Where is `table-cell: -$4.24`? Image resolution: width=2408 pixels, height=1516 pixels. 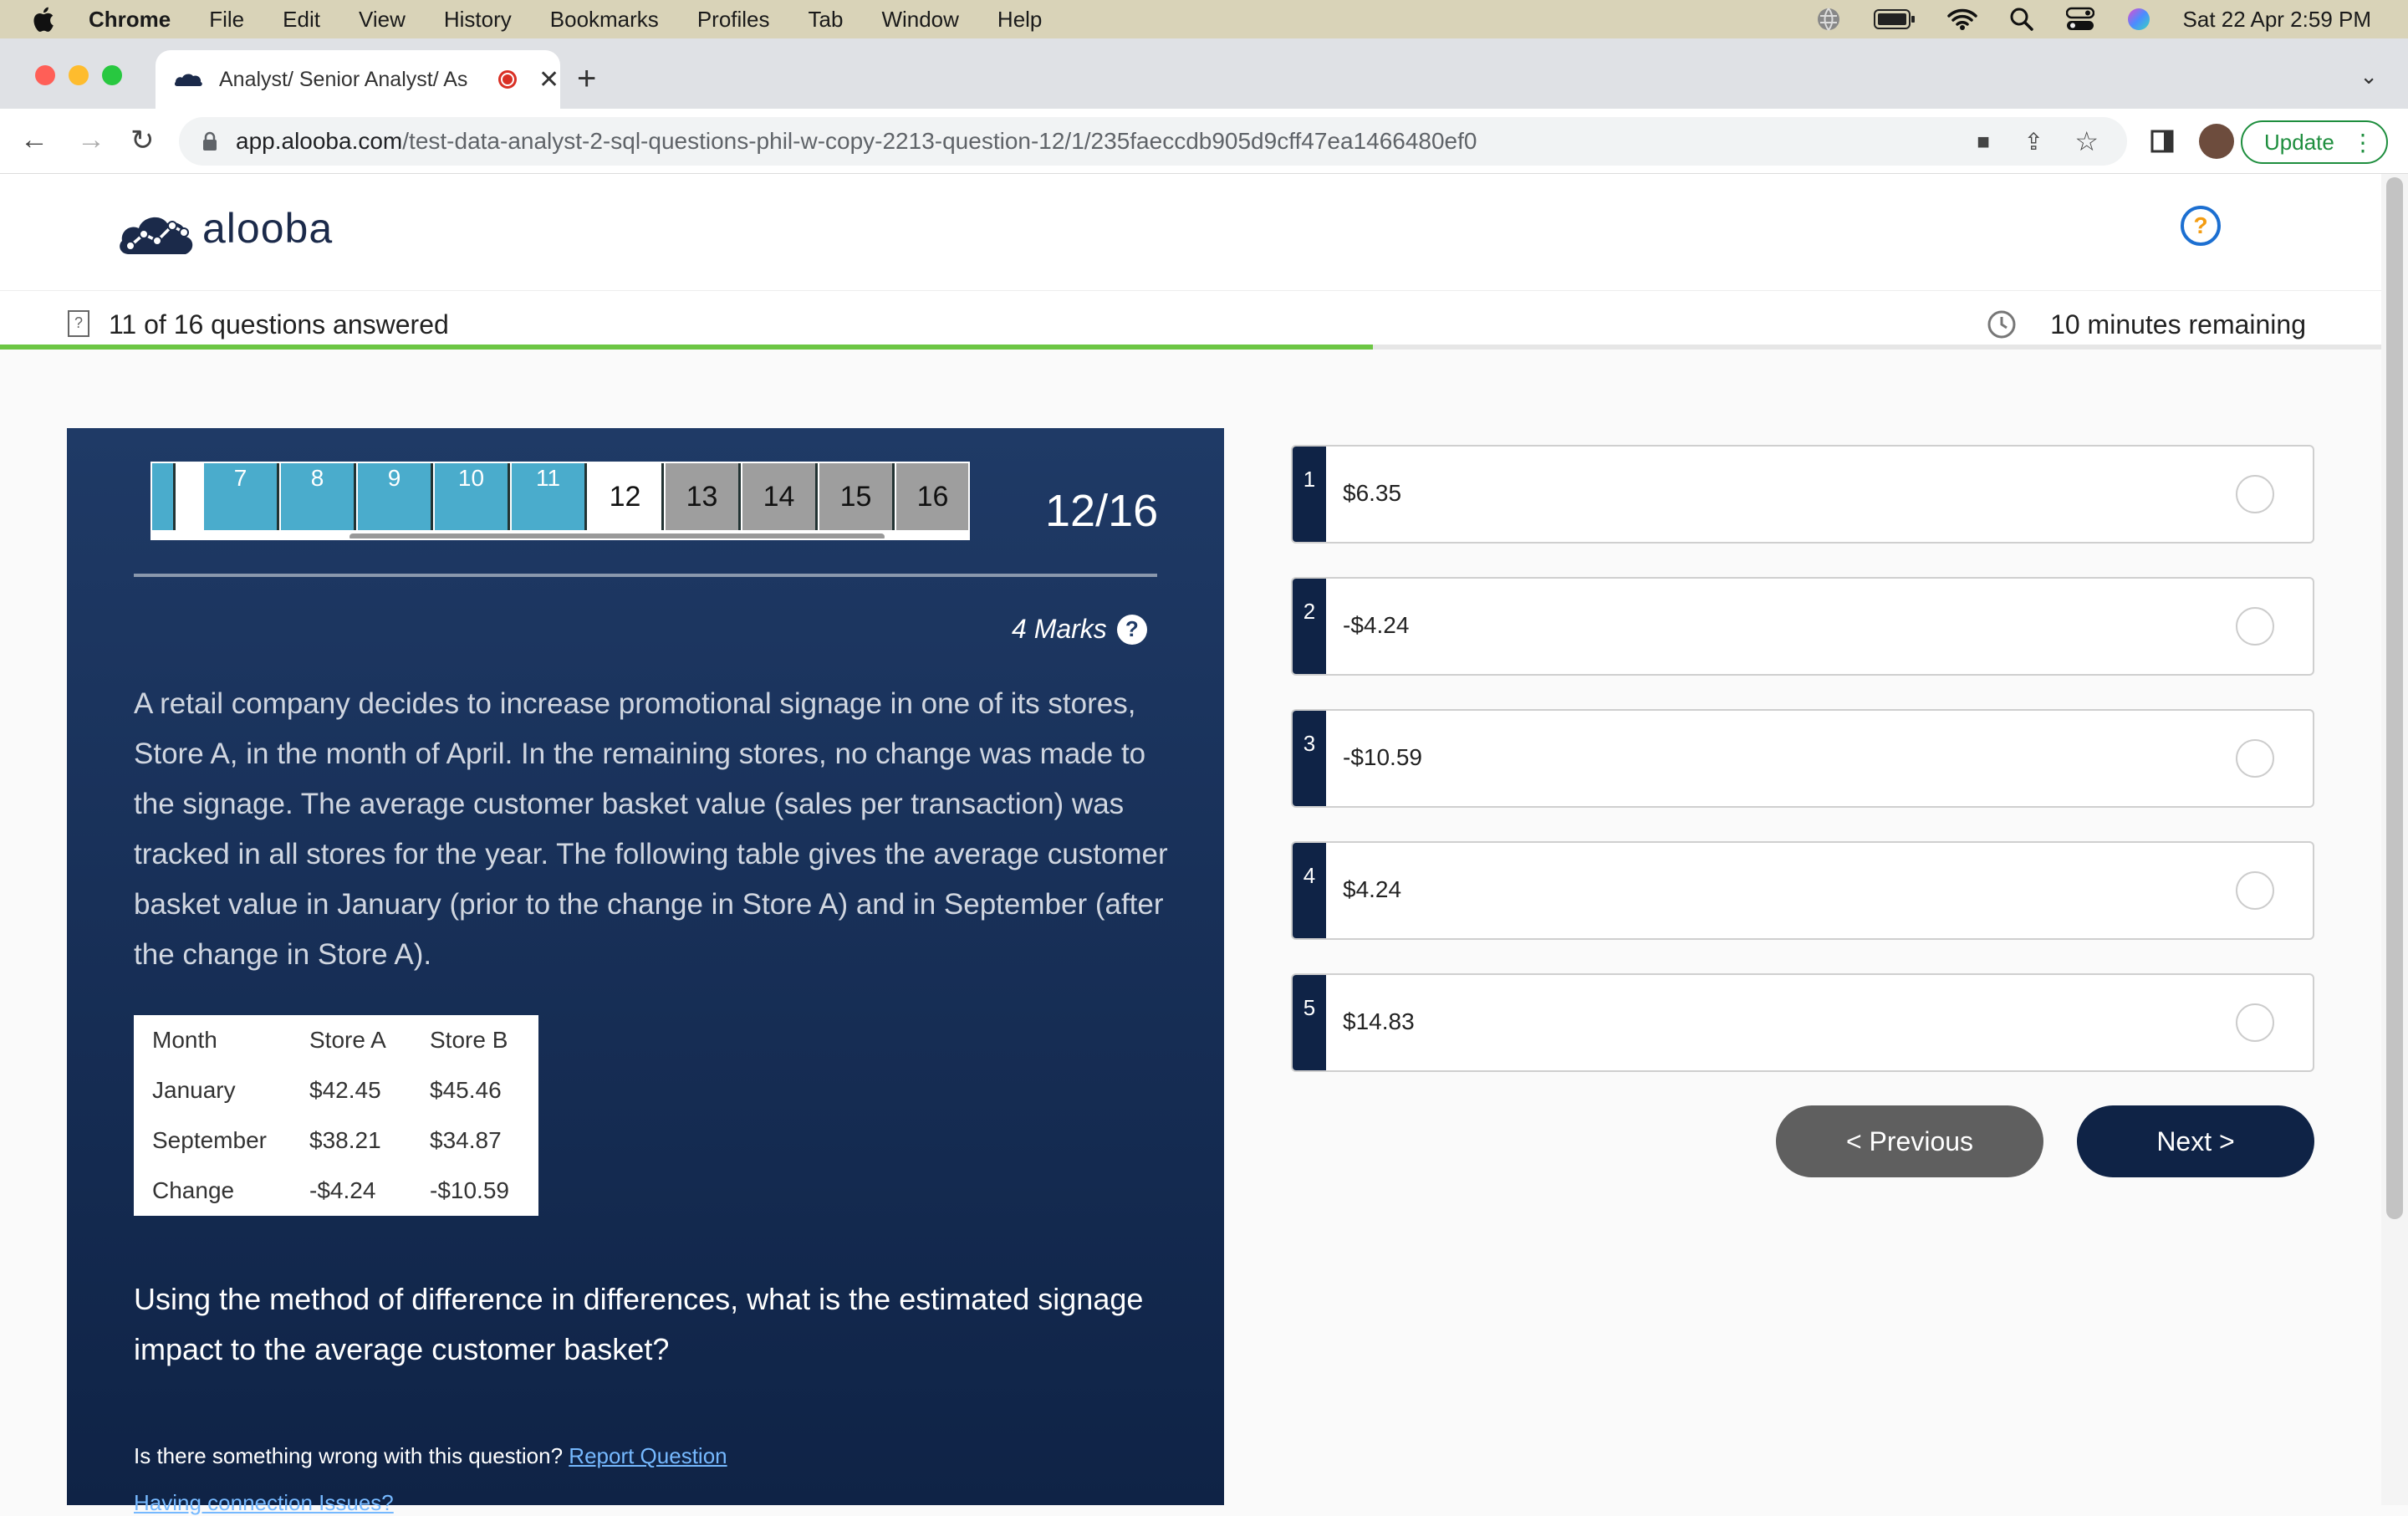
table-cell: -$4.24 is located at coordinates (343, 1190).